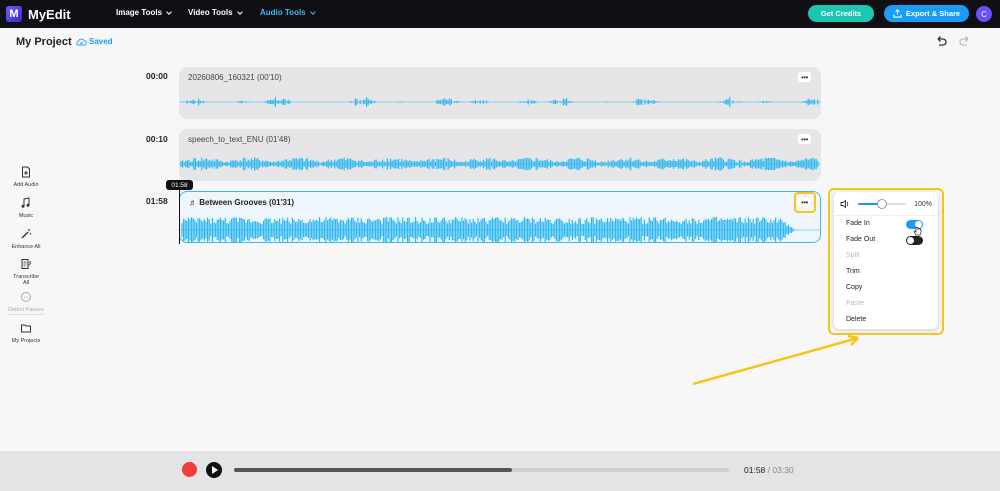 The height and width of the screenshot is (491, 1000). I want to click on cloud-check-icon, so click(81, 42).